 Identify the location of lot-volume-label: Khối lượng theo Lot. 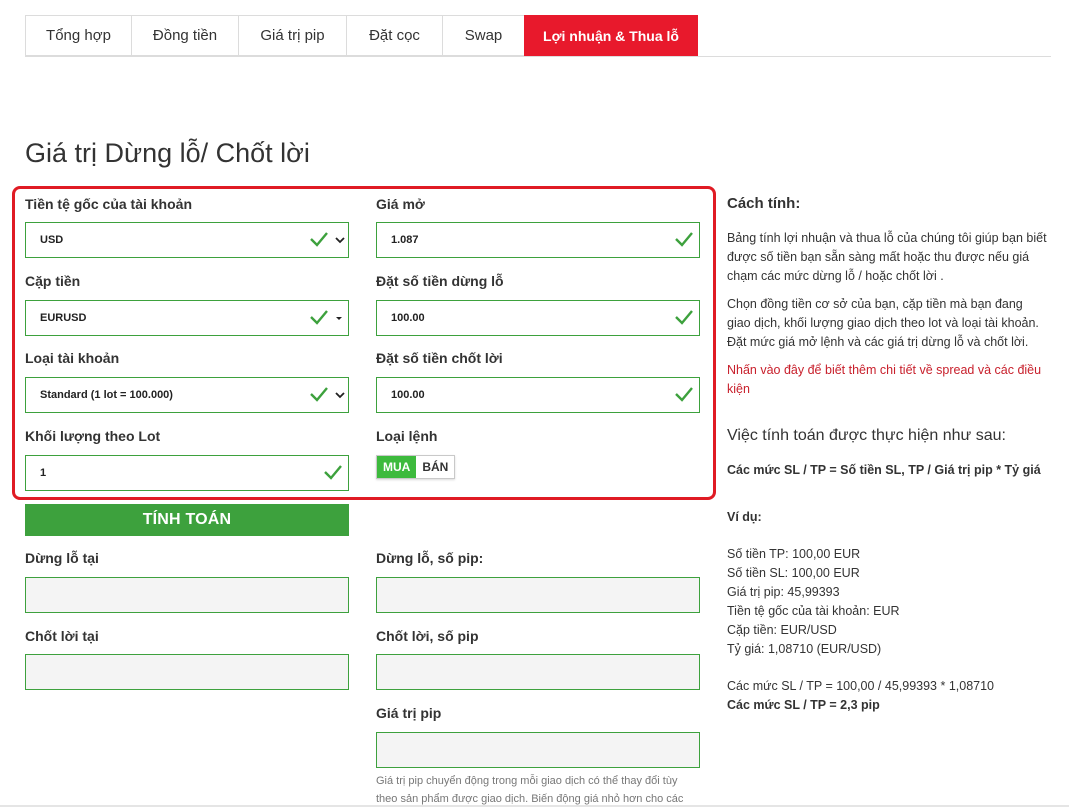
(93, 436).